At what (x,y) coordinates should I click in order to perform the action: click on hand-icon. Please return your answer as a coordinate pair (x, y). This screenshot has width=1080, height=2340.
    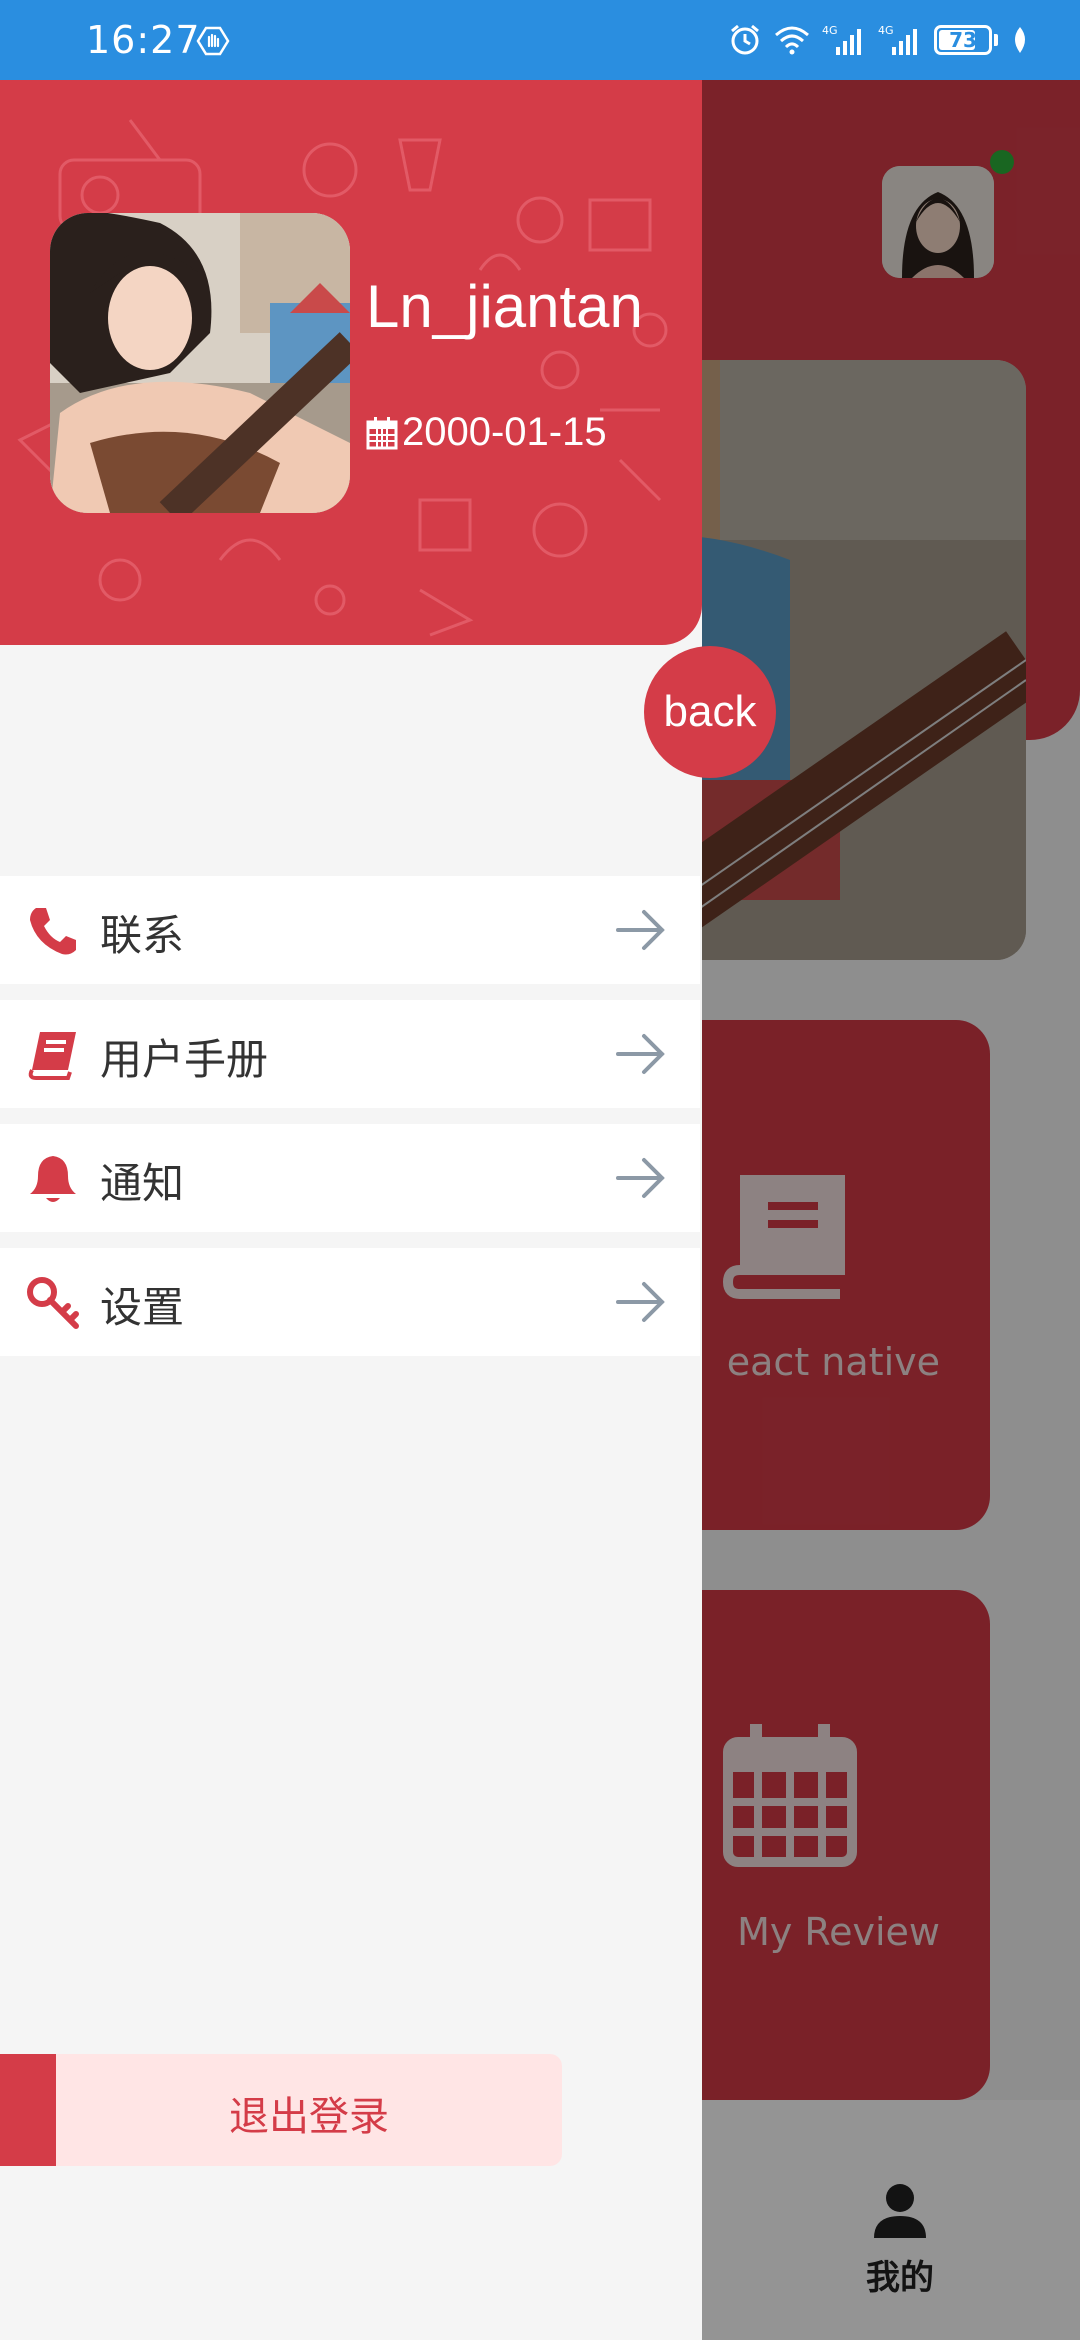
    Looking at the image, I should click on (213, 41).